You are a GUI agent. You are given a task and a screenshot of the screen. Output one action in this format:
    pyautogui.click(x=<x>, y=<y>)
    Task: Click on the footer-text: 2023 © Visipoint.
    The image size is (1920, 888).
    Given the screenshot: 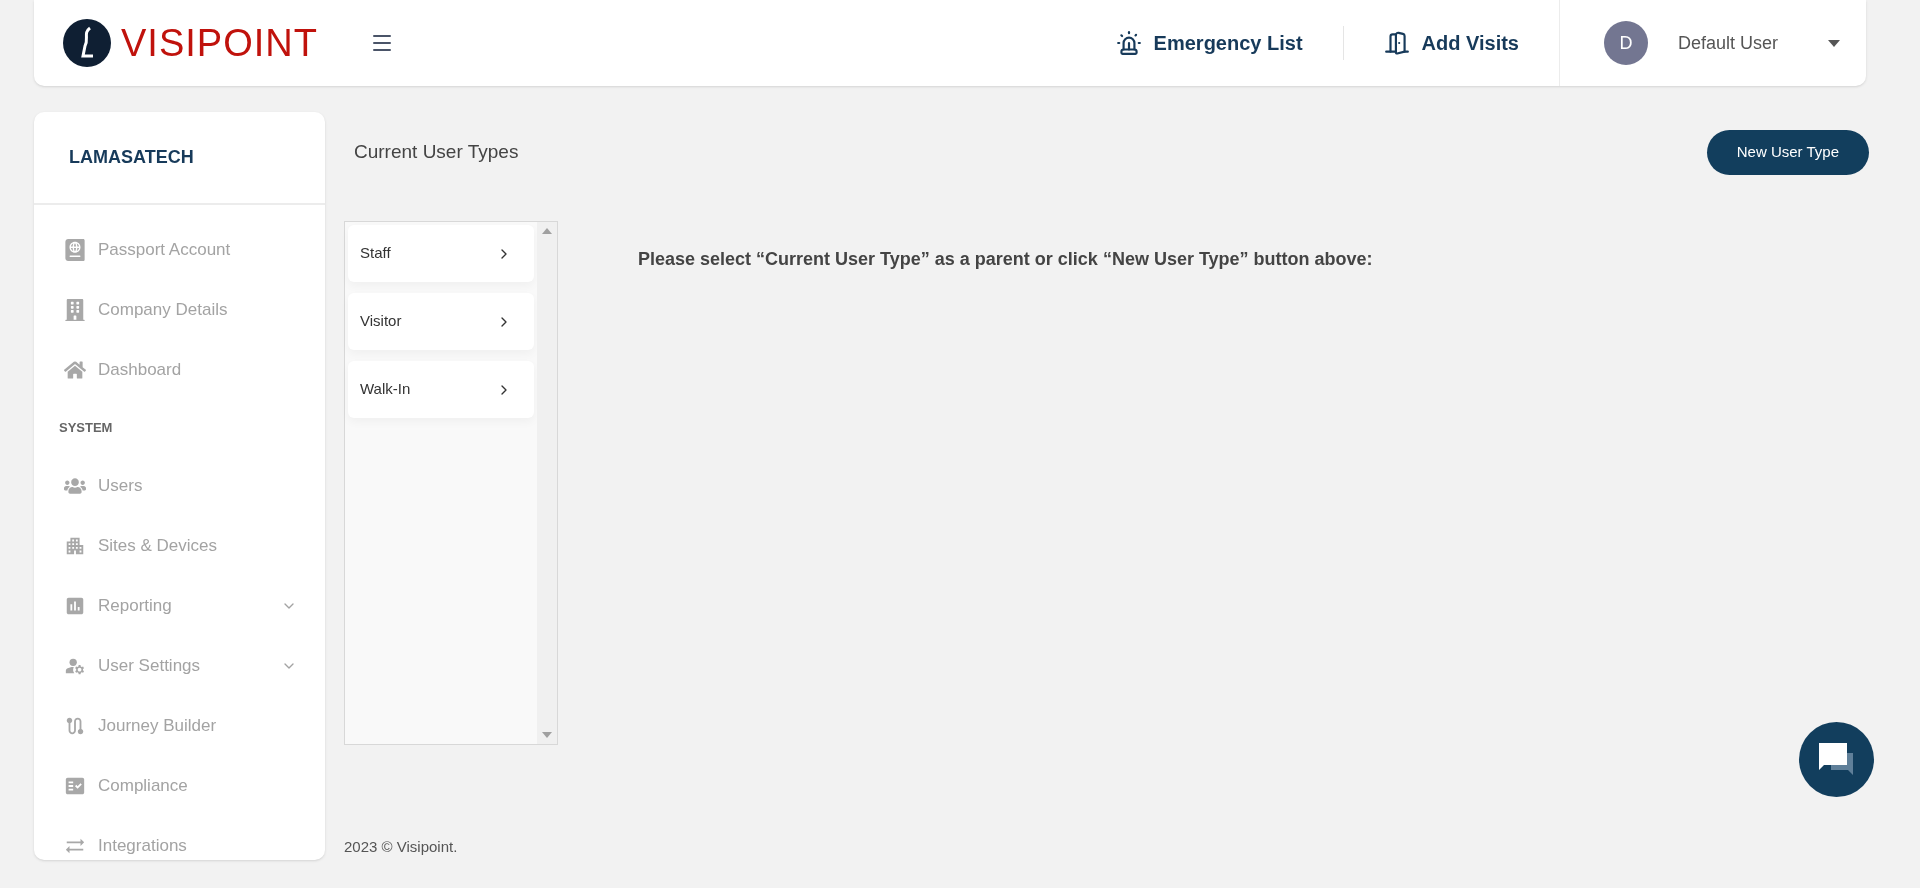 What is the action you would take?
    pyautogui.click(x=401, y=846)
    